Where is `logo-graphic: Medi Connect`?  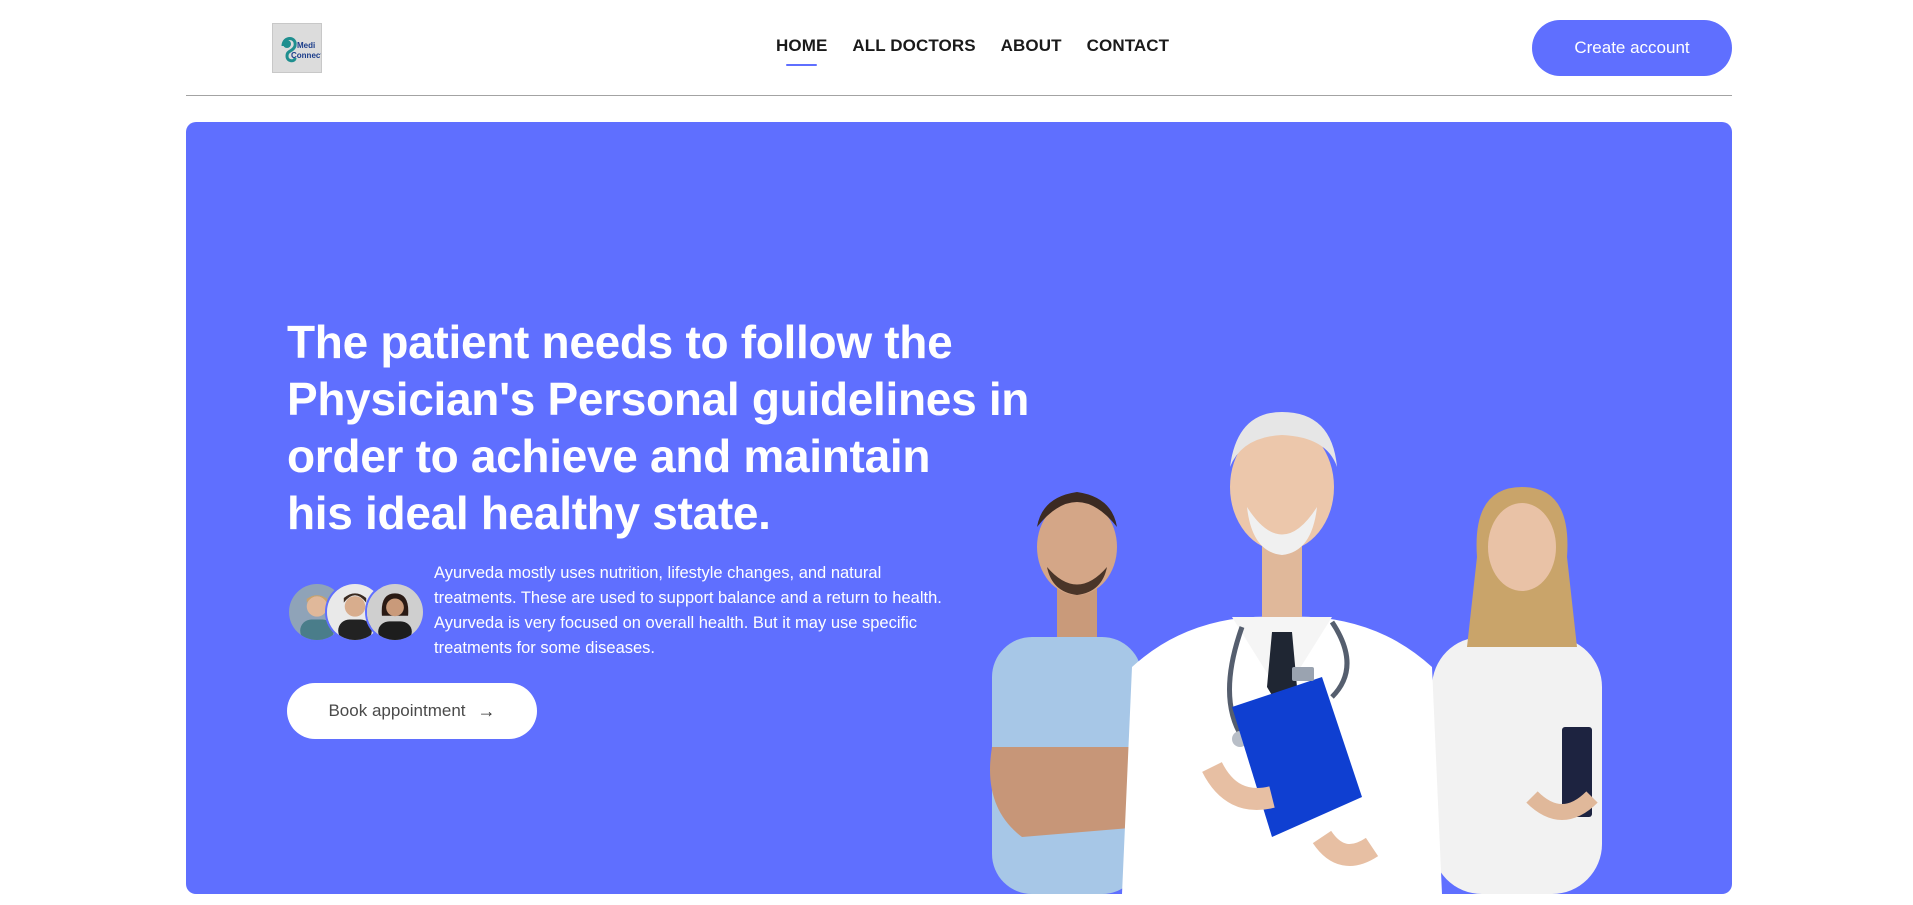
logo-graphic: Medi Connect is located at coordinates (297, 48).